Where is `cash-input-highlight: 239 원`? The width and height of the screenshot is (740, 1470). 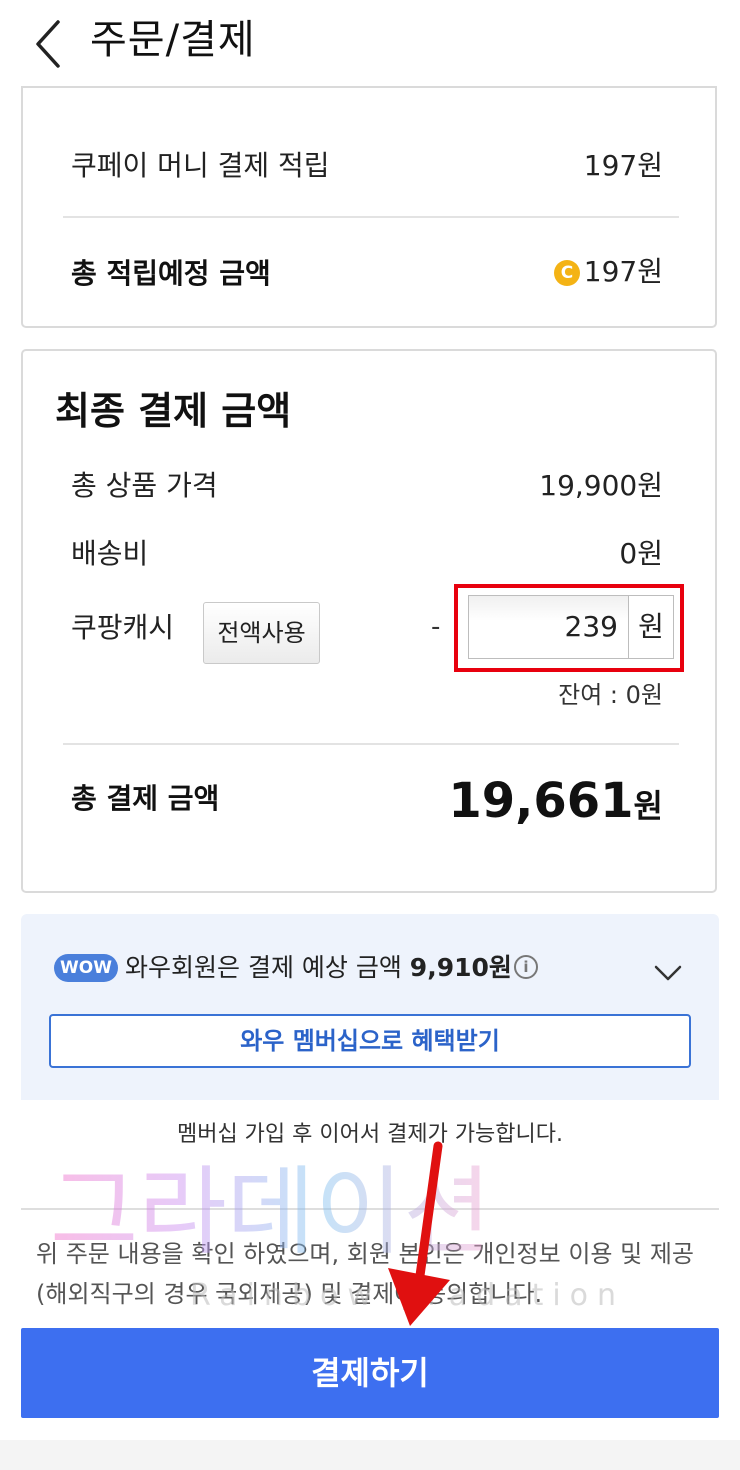
cash-input-highlight: 239 원 is located at coordinates (569, 628).